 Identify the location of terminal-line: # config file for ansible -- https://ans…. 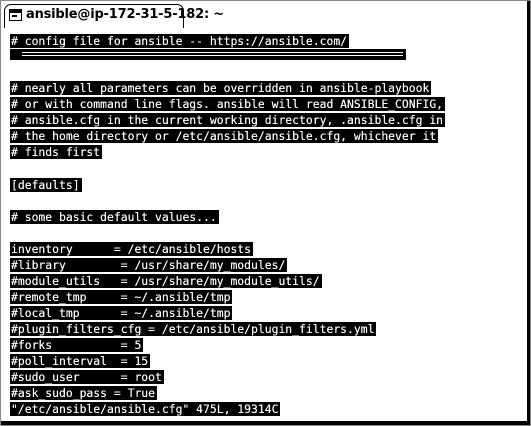
(180, 41).